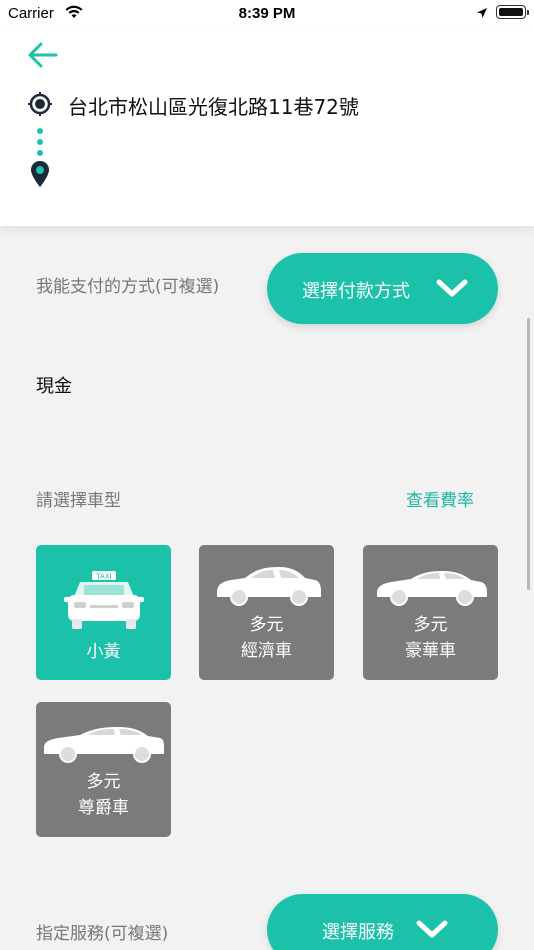 The height and width of the screenshot is (950, 534). What do you see at coordinates (40, 144) in the screenshot?
I see `route-connector-dots` at bounding box center [40, 144].